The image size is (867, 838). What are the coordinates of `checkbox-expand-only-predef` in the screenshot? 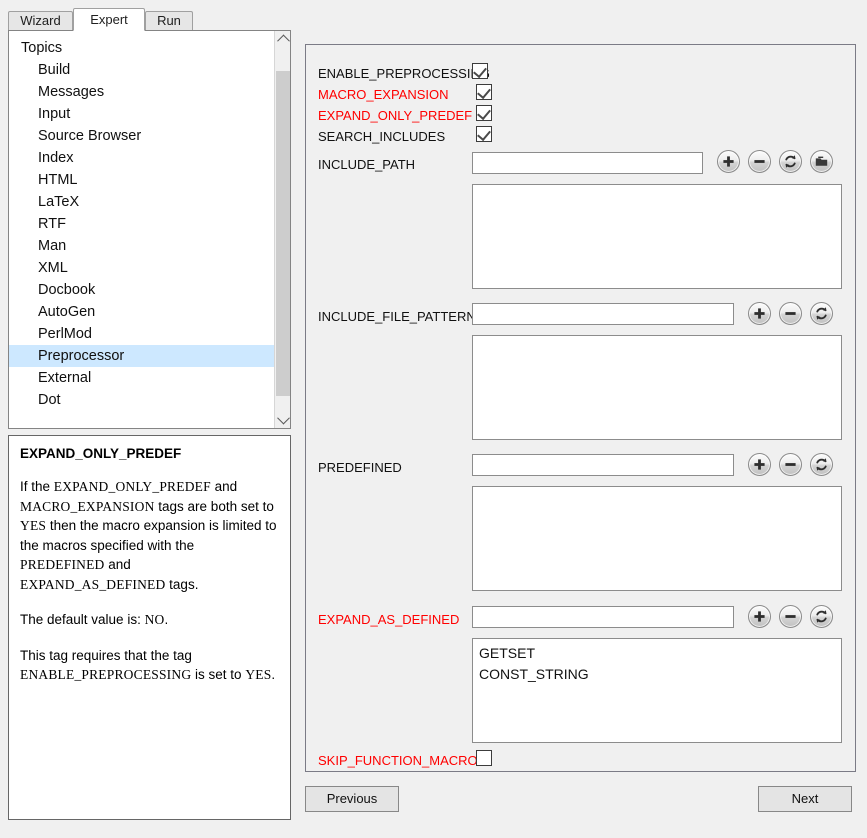 It's located at (484, 113).